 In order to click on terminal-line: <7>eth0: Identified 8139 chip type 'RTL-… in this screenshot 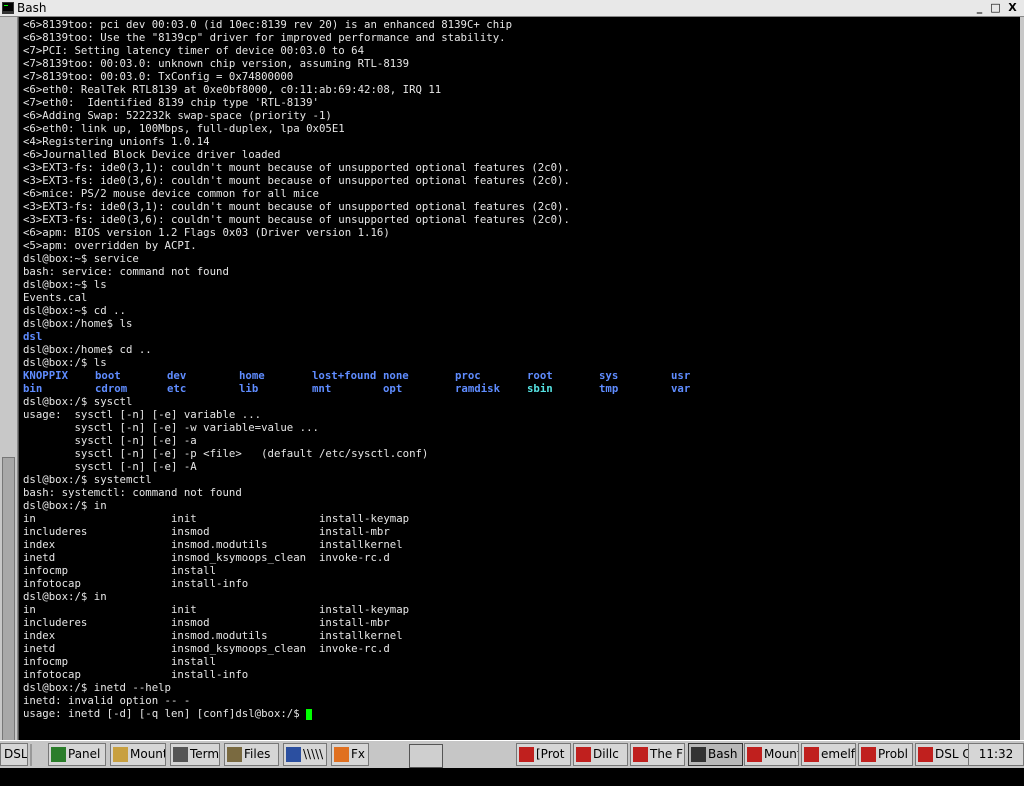, I will do `click(171, 102)`.